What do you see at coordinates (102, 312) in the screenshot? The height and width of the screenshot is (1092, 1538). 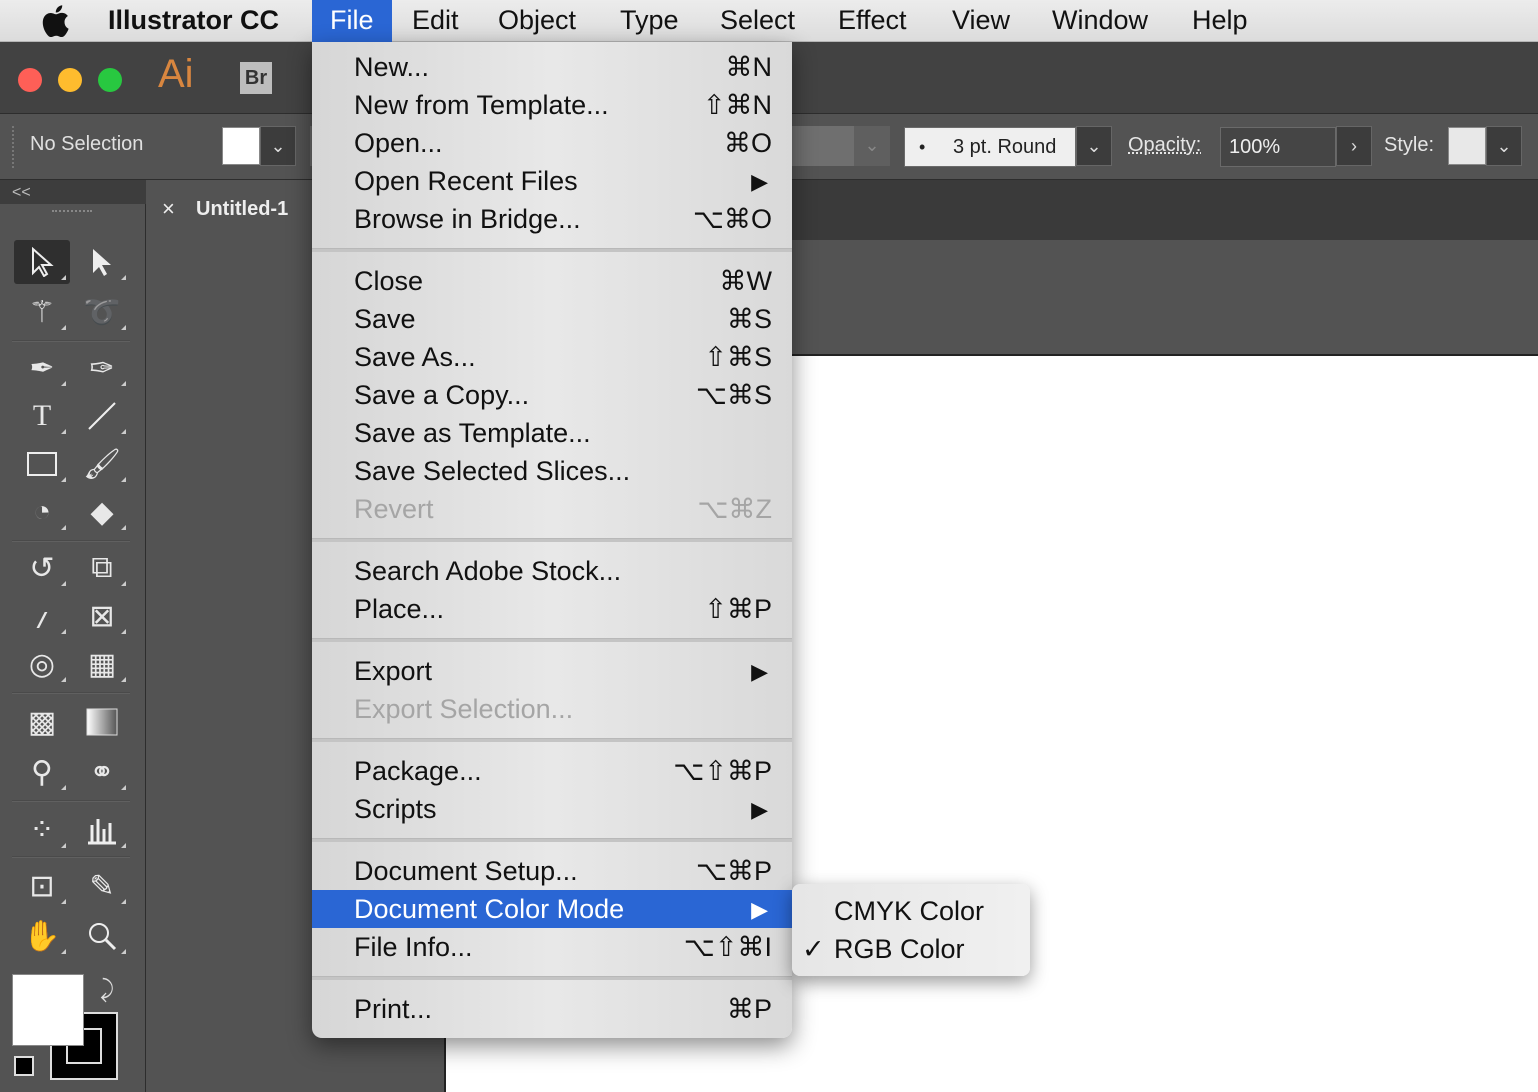 I see `lasso-tool-icon: ➰` at bounding box center [102, 312].